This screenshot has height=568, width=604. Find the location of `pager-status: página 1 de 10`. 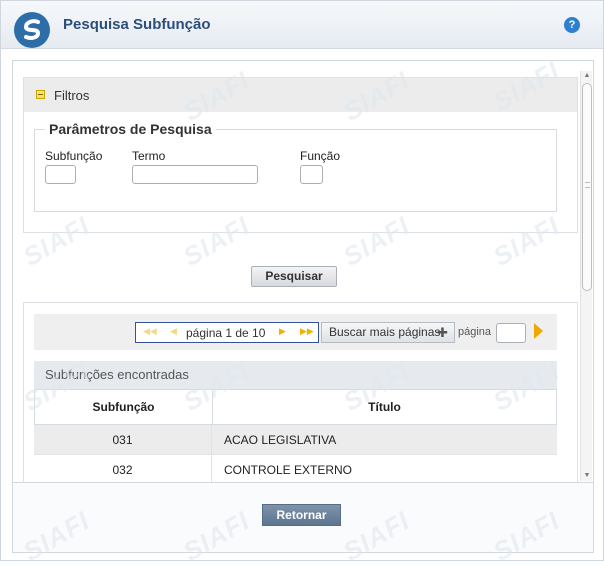

pager-status: página 1 de 10 is located at coordinates (226, 333).